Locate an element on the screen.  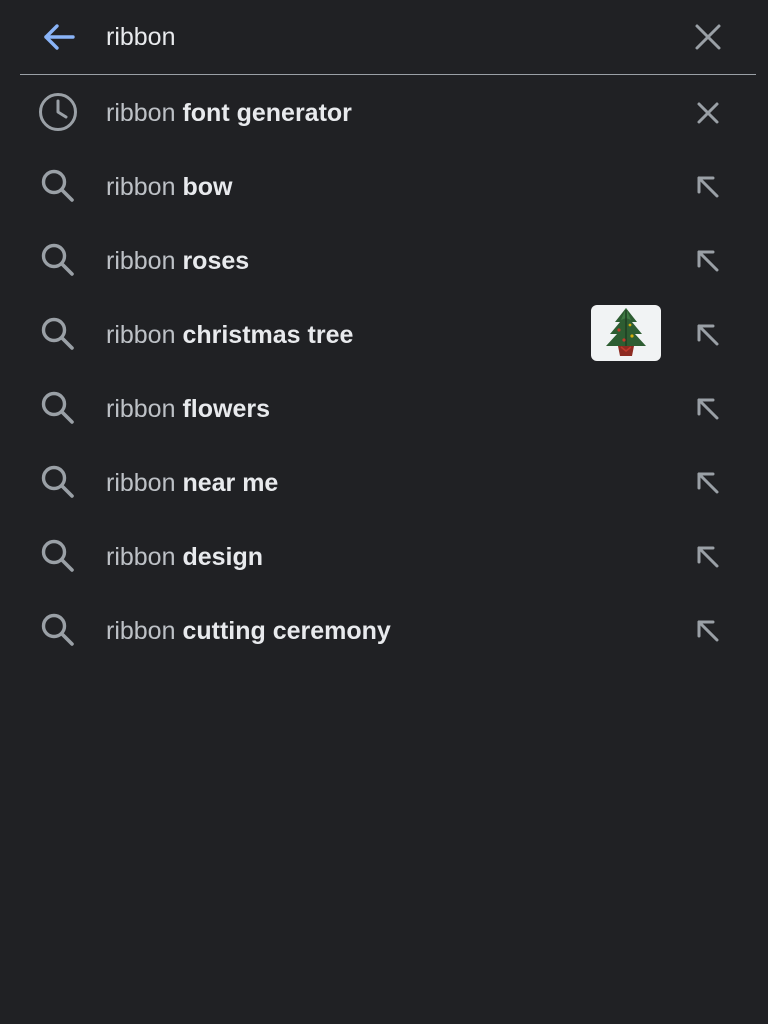
remove-suggestion-button is located at coordinates (708, 113).